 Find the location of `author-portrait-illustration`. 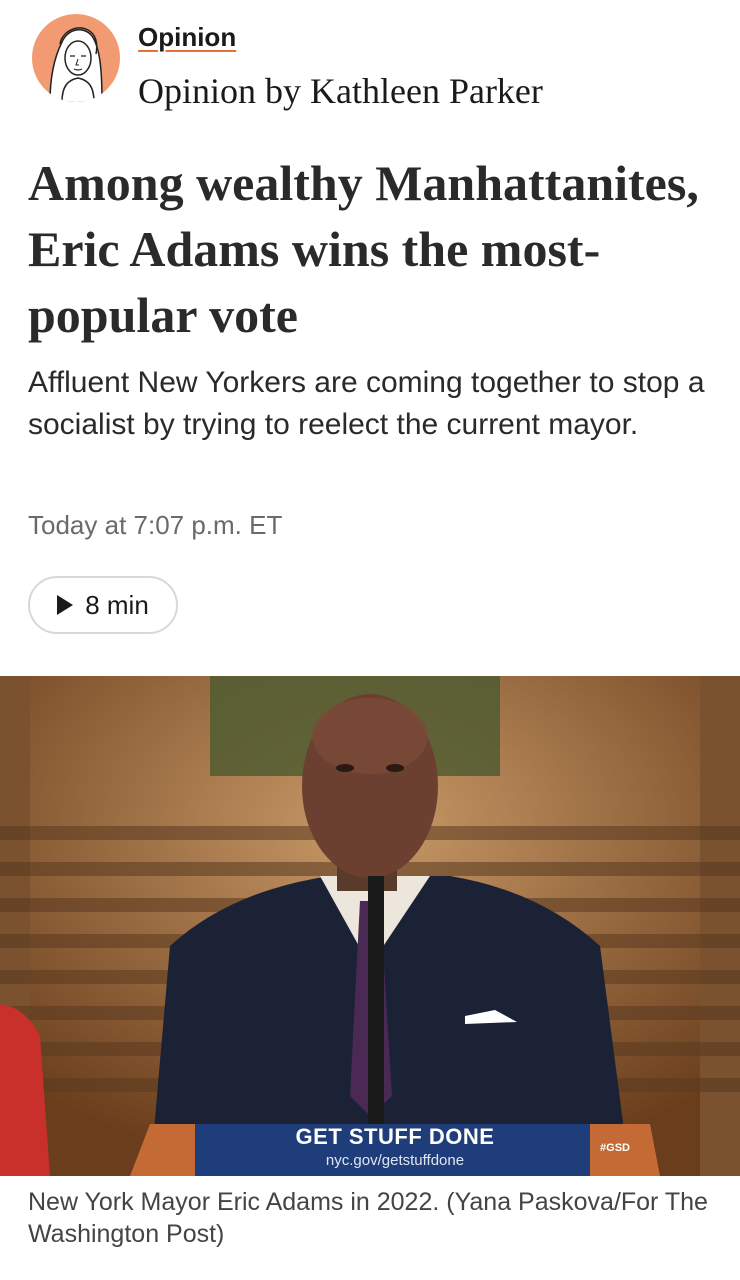

author-portrait-illustration is located at coordinates (76, 64).